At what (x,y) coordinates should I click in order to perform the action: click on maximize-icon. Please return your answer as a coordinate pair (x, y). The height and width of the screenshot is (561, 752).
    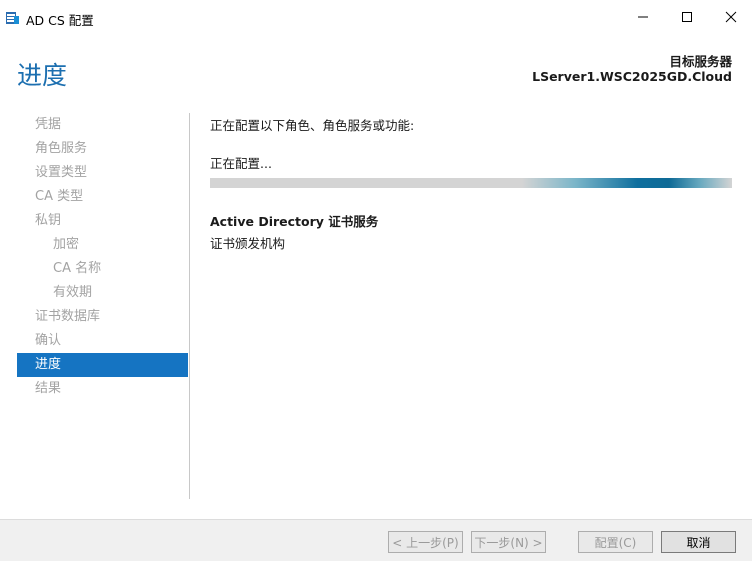
    Looking at the image, I should click on (687, 17).